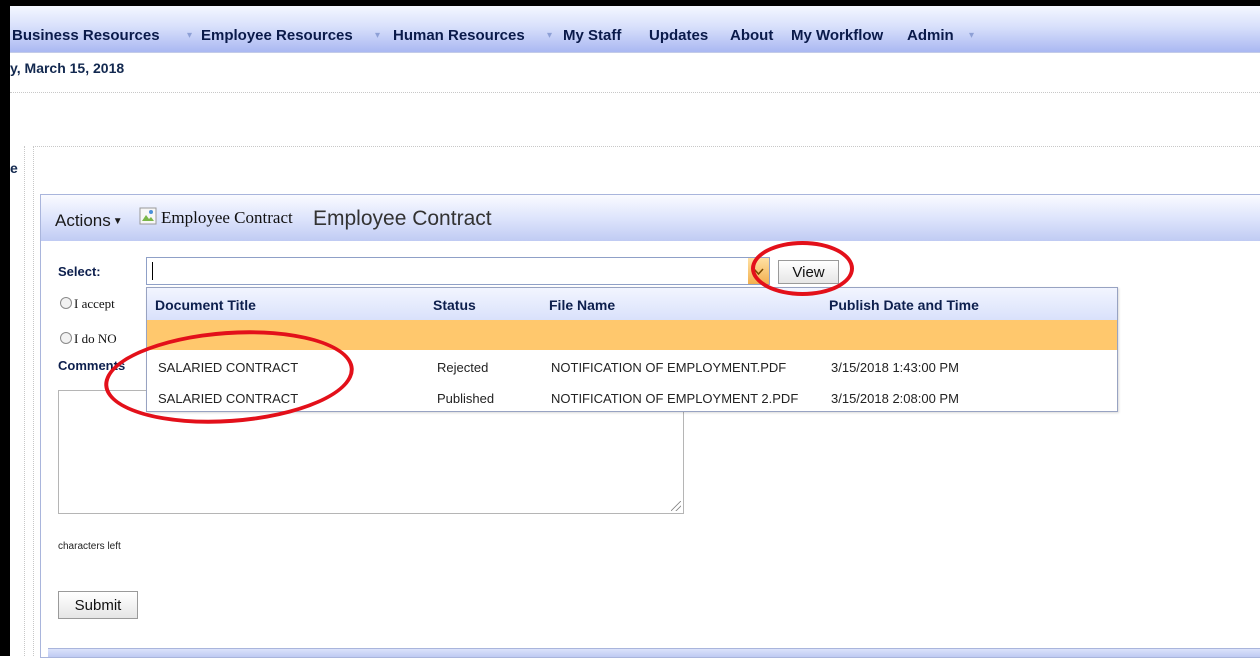 This screenshot has height=658, width=1260. I want to click on image-alt-text: Employee Contract, so click(227, 217).